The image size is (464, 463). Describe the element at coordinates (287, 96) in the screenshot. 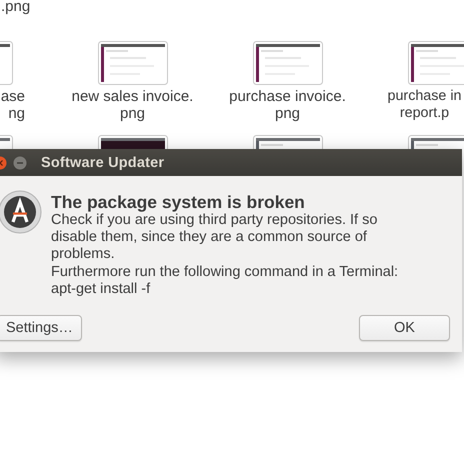

I see `file-name: purchase invoice.` at that location.